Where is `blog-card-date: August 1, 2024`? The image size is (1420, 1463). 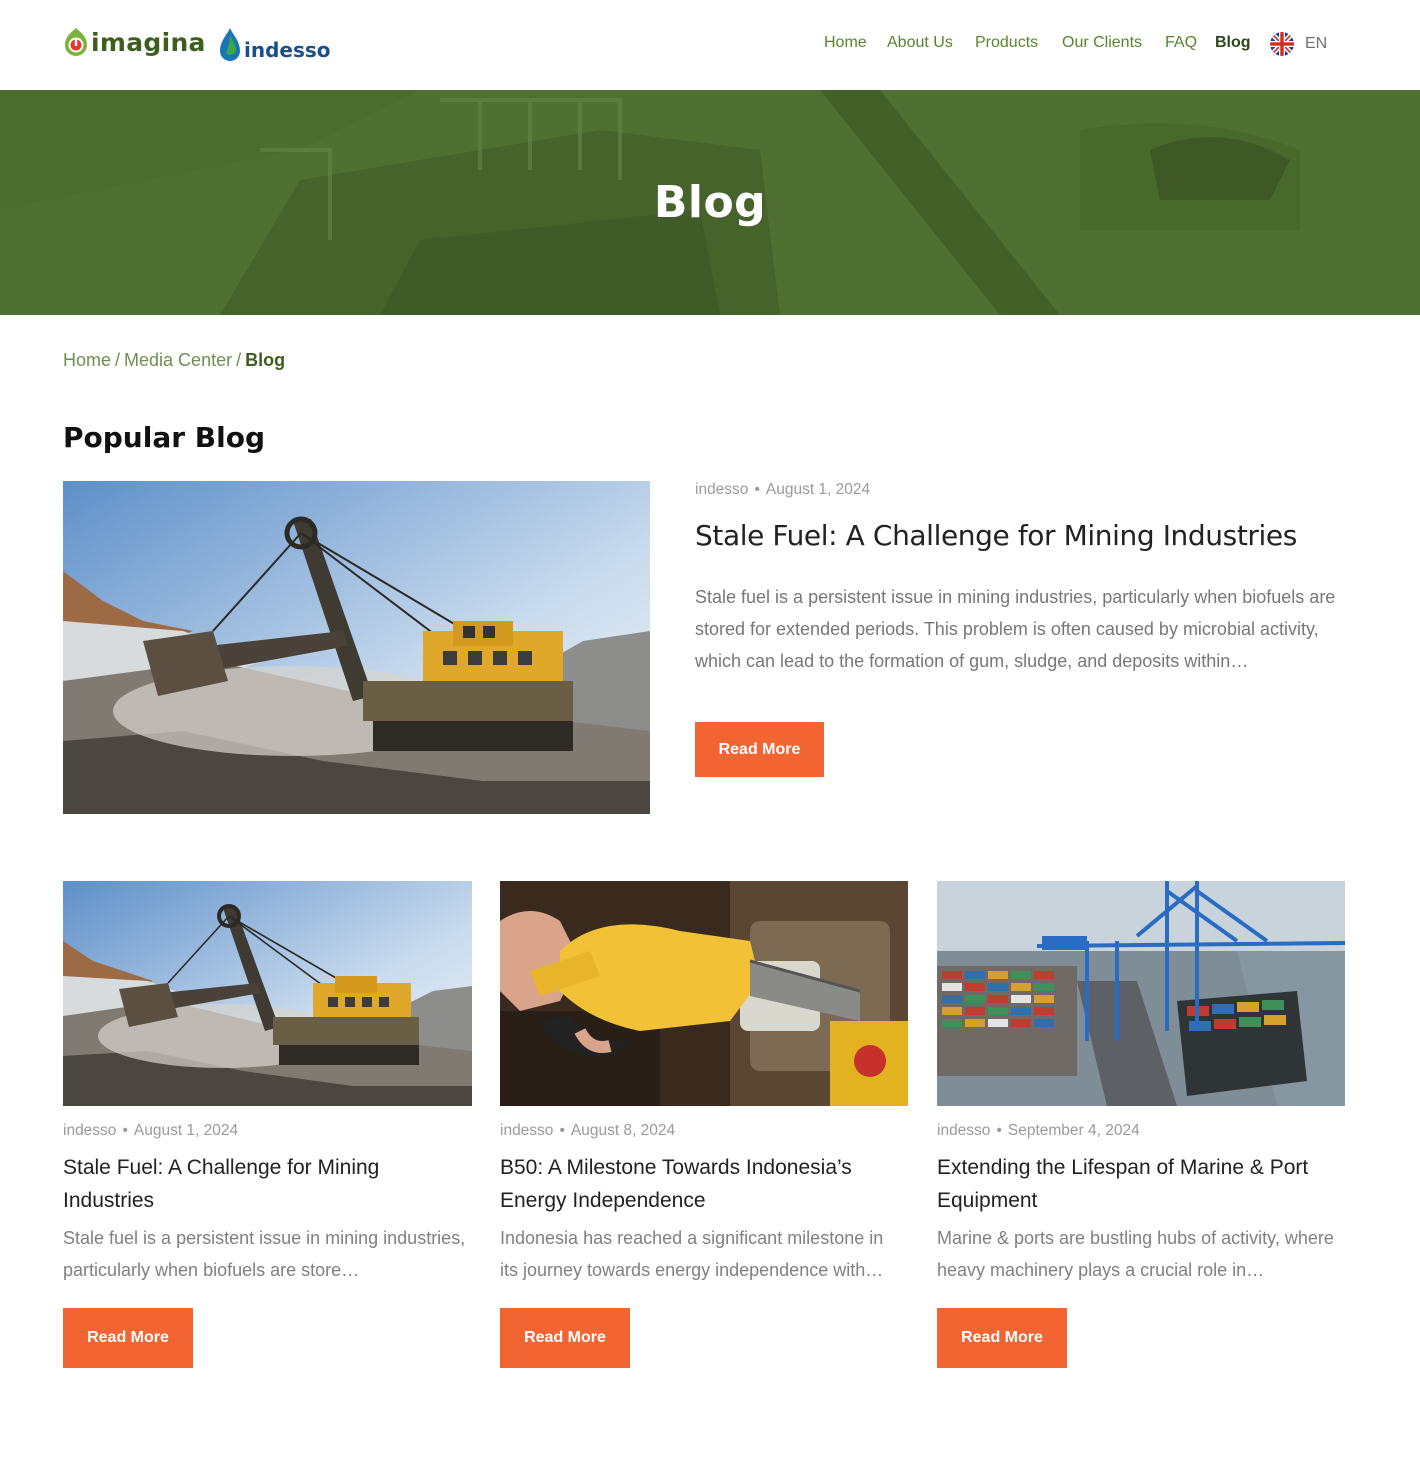 blog-card-date: August 1, 2024 is located at coordinates (186, 1130).